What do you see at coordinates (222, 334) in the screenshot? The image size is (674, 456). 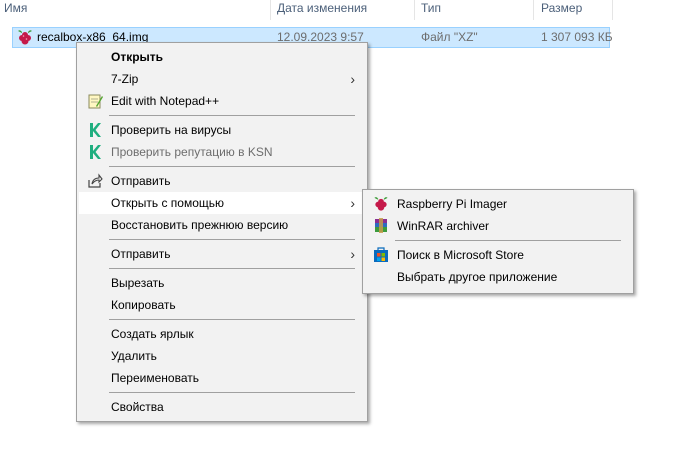 I see `menu-item-create-shortcut: Создать ярлык` at bounding box center [222, 334].